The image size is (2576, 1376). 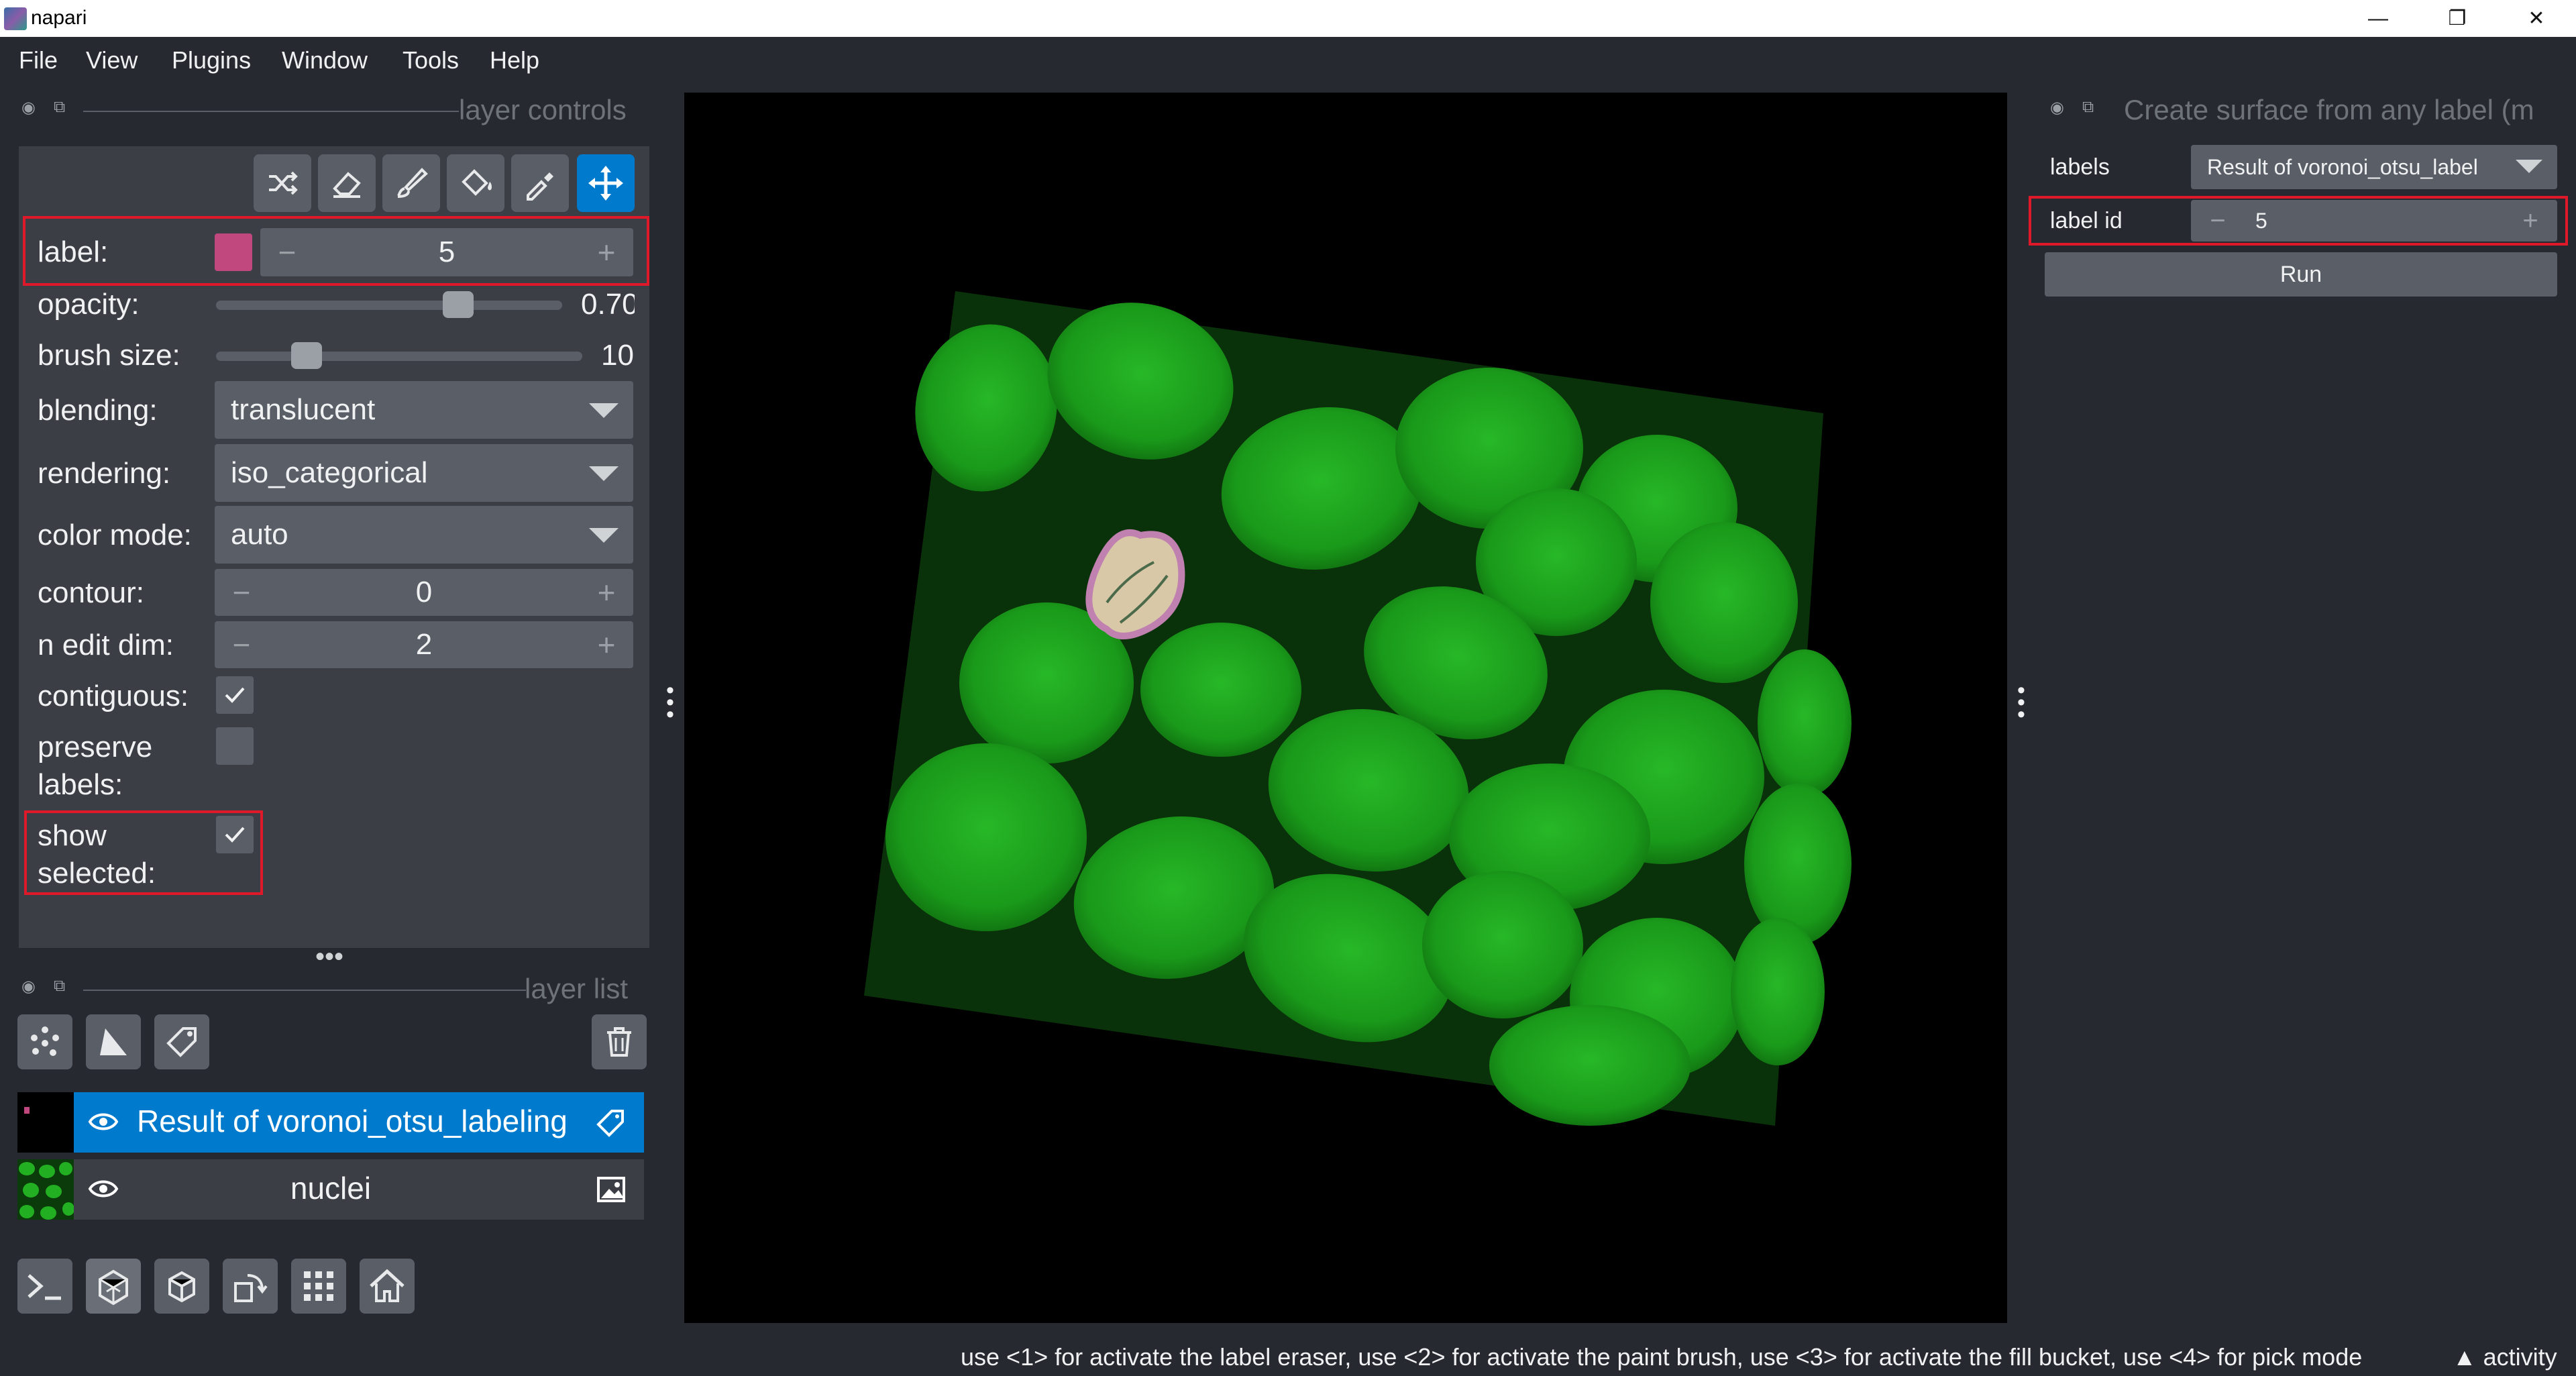 I want to click on rendering-dropdown: iso_categorical, so click(x=424, y=473).